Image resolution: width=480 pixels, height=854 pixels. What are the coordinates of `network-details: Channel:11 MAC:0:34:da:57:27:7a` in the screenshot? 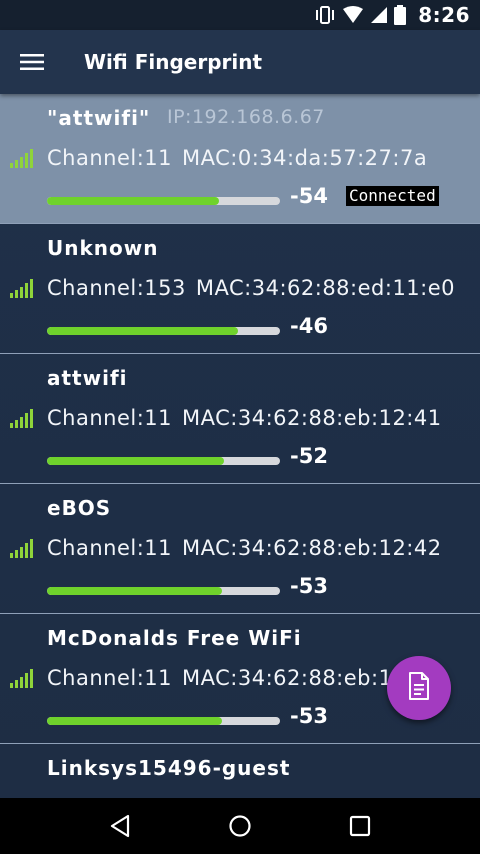 It's located at (237, 158).